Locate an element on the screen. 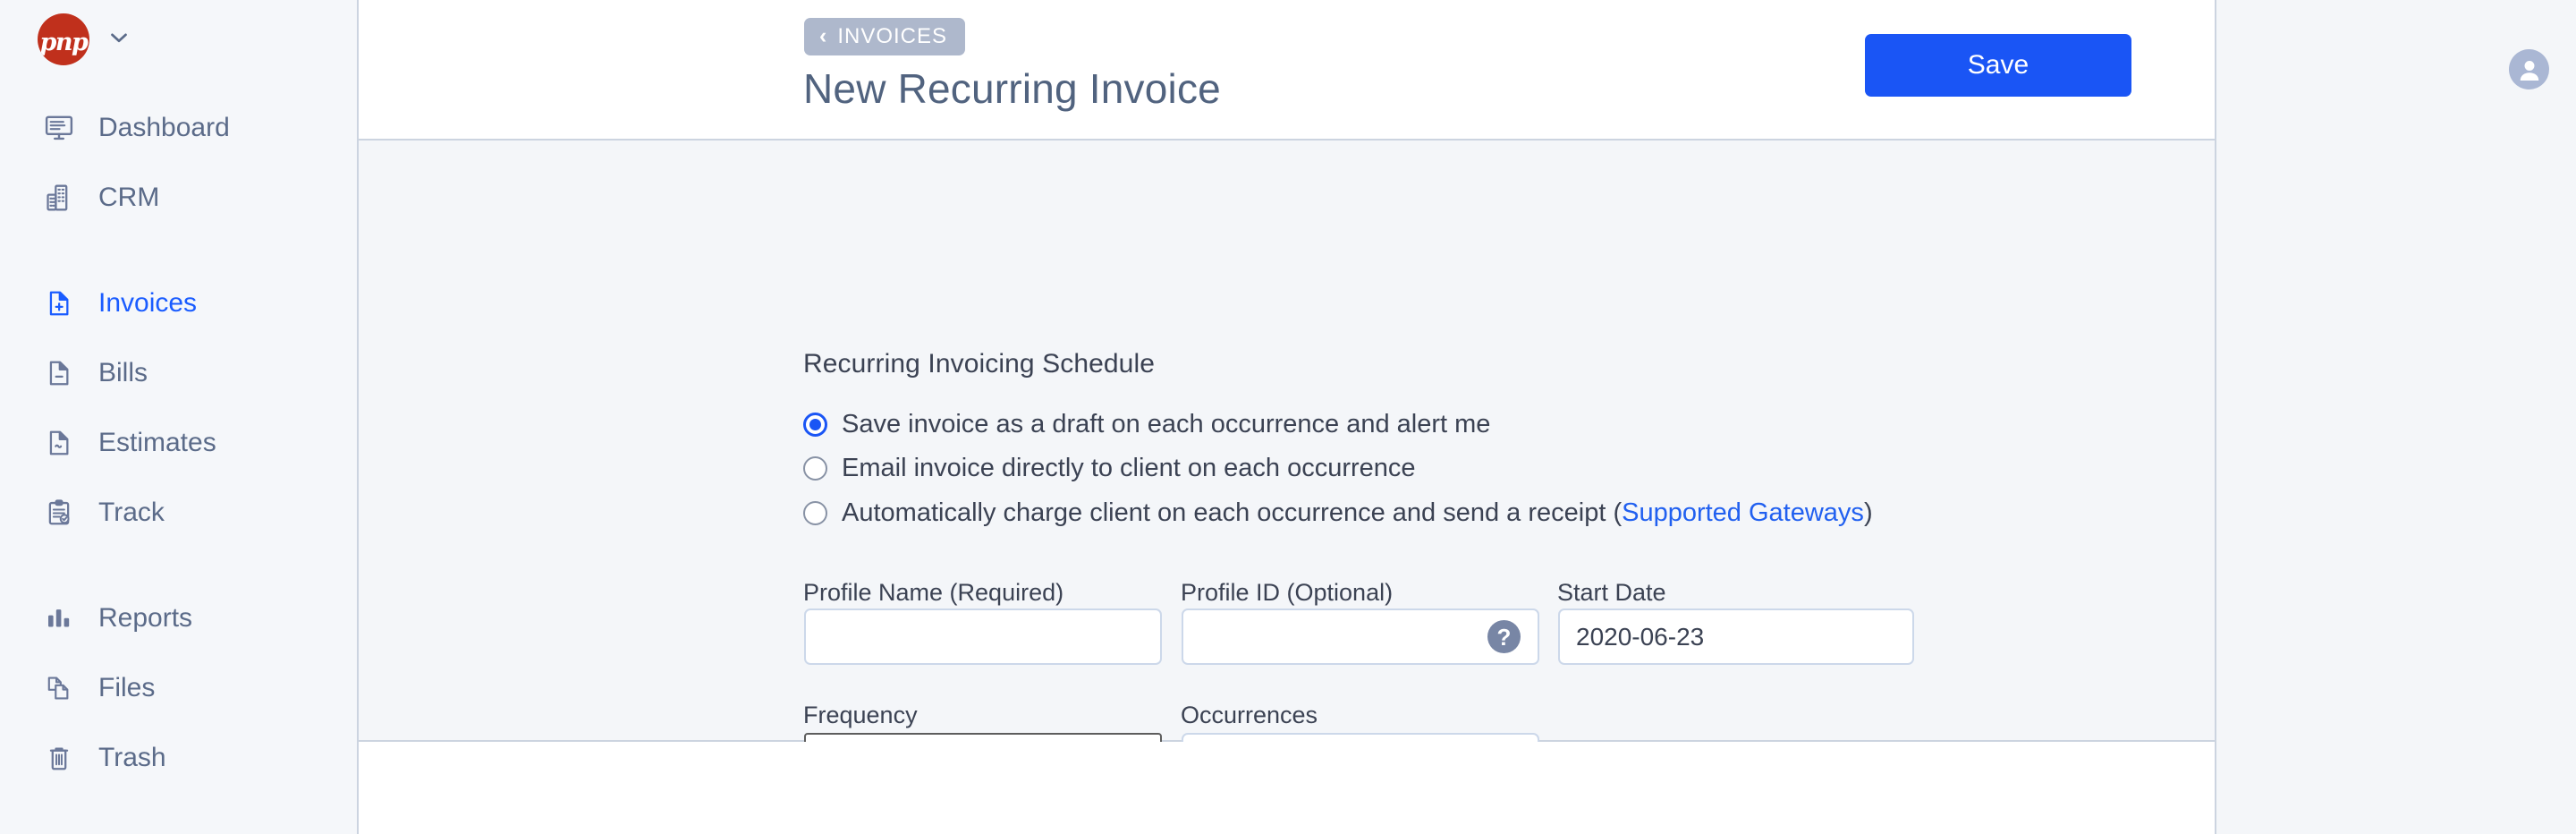  sidebar-group-3: Reports Files Trash is located at coordinates (178, 688).